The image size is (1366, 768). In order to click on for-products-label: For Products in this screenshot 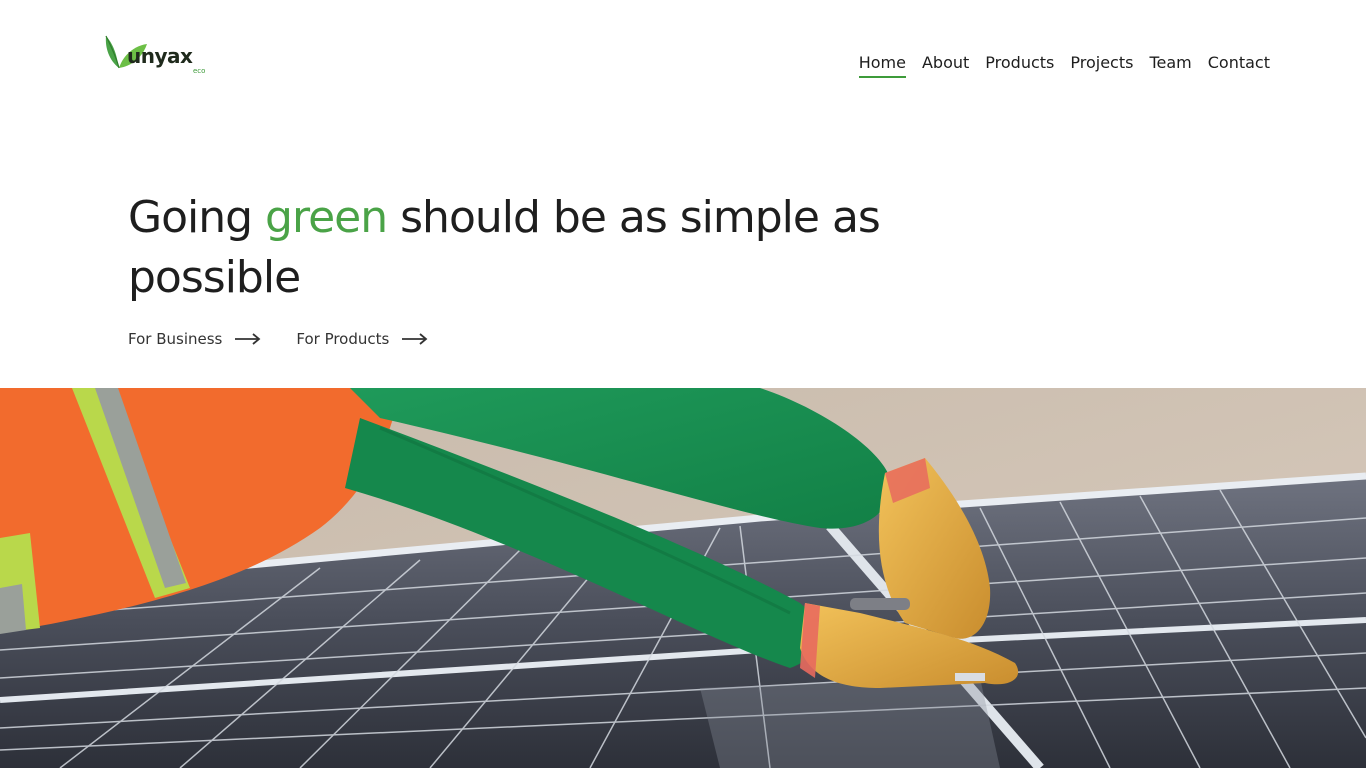, I will do `click(343, 339)`.